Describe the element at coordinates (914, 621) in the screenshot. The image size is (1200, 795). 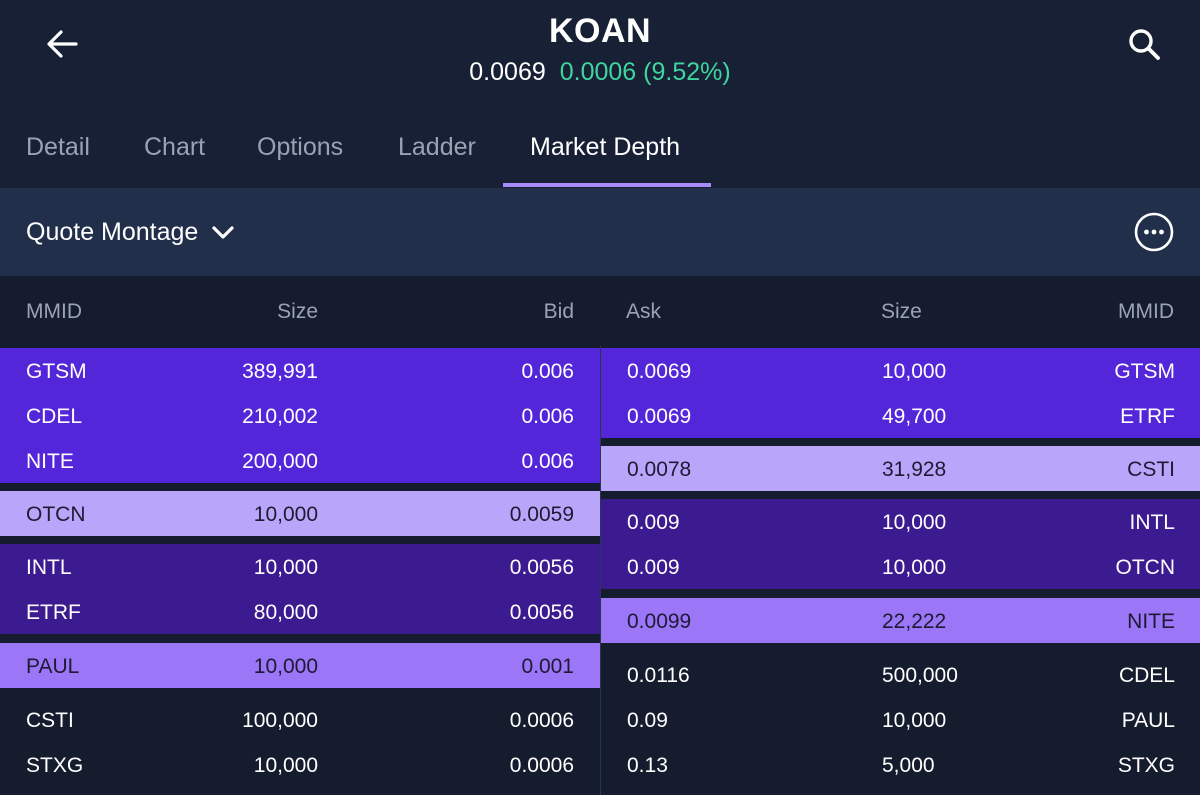
I see `ask-size: 22,222` at that location.